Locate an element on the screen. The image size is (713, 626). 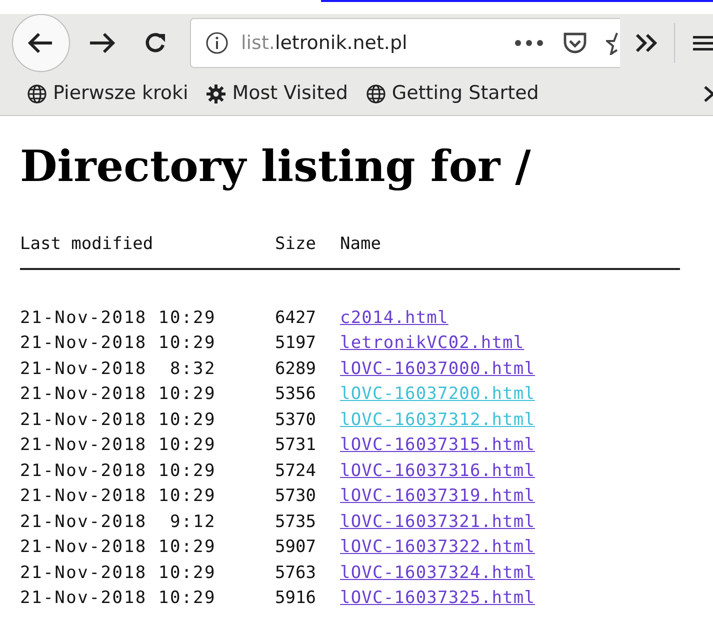
file-link: lOVC-16037316.html is located at coordinates (438, 471).